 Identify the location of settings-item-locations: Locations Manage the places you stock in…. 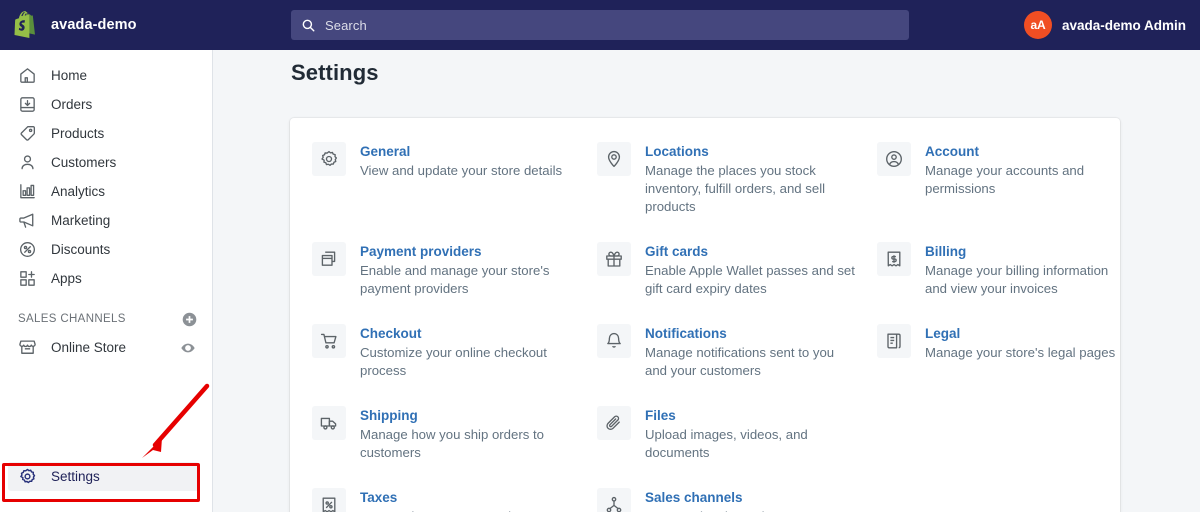
(737, 179).